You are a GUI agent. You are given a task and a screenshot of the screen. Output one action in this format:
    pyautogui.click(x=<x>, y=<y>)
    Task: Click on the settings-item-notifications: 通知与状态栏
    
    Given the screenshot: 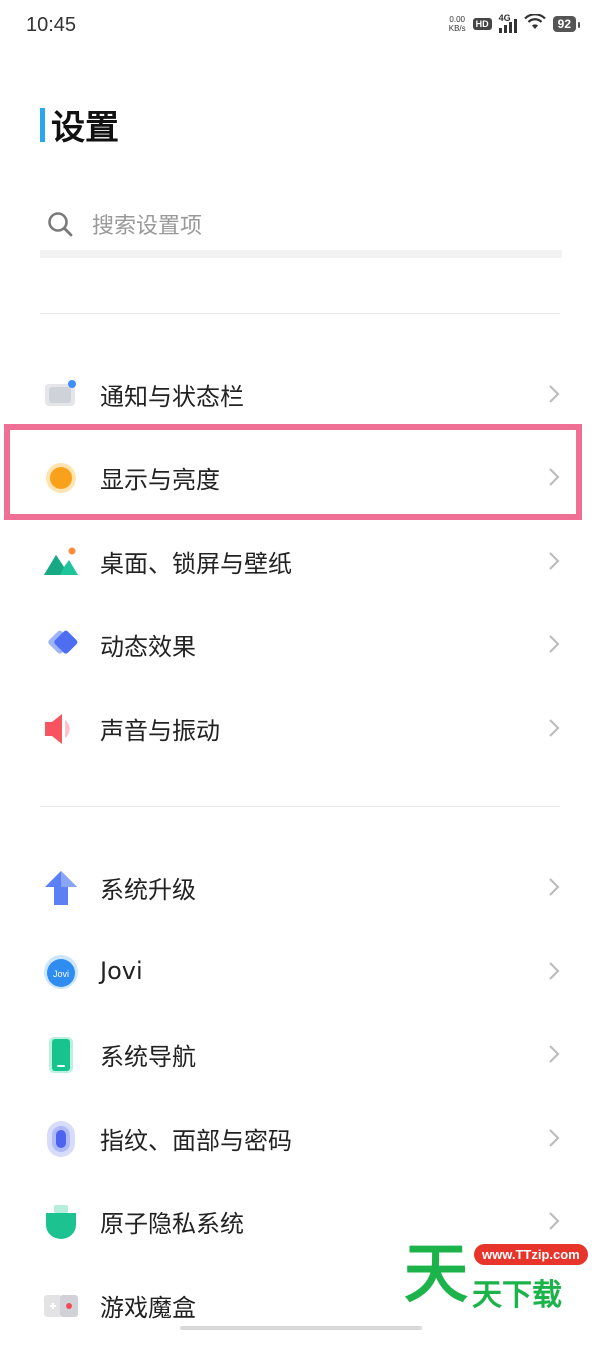 What is the action you would take?
    pyautogui.click(x=300, y=394)
    